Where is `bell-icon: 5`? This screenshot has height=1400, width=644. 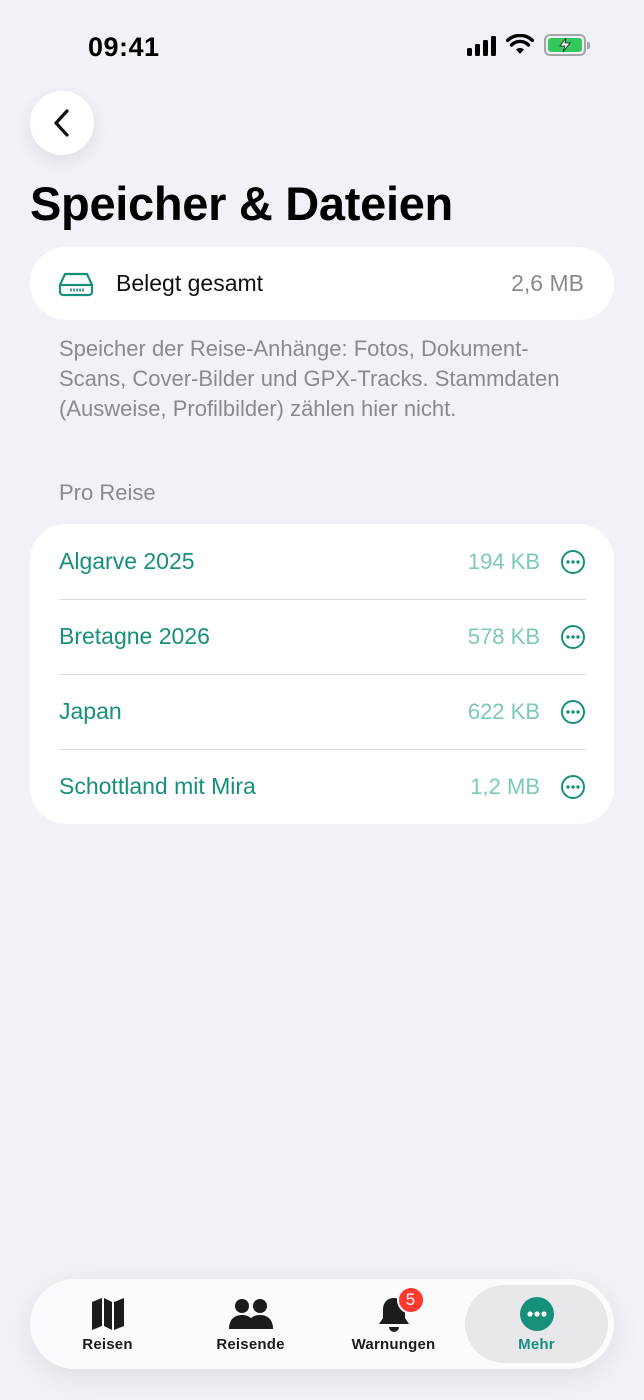
bell-icon: 5 is located at coordinates (401, 1308).